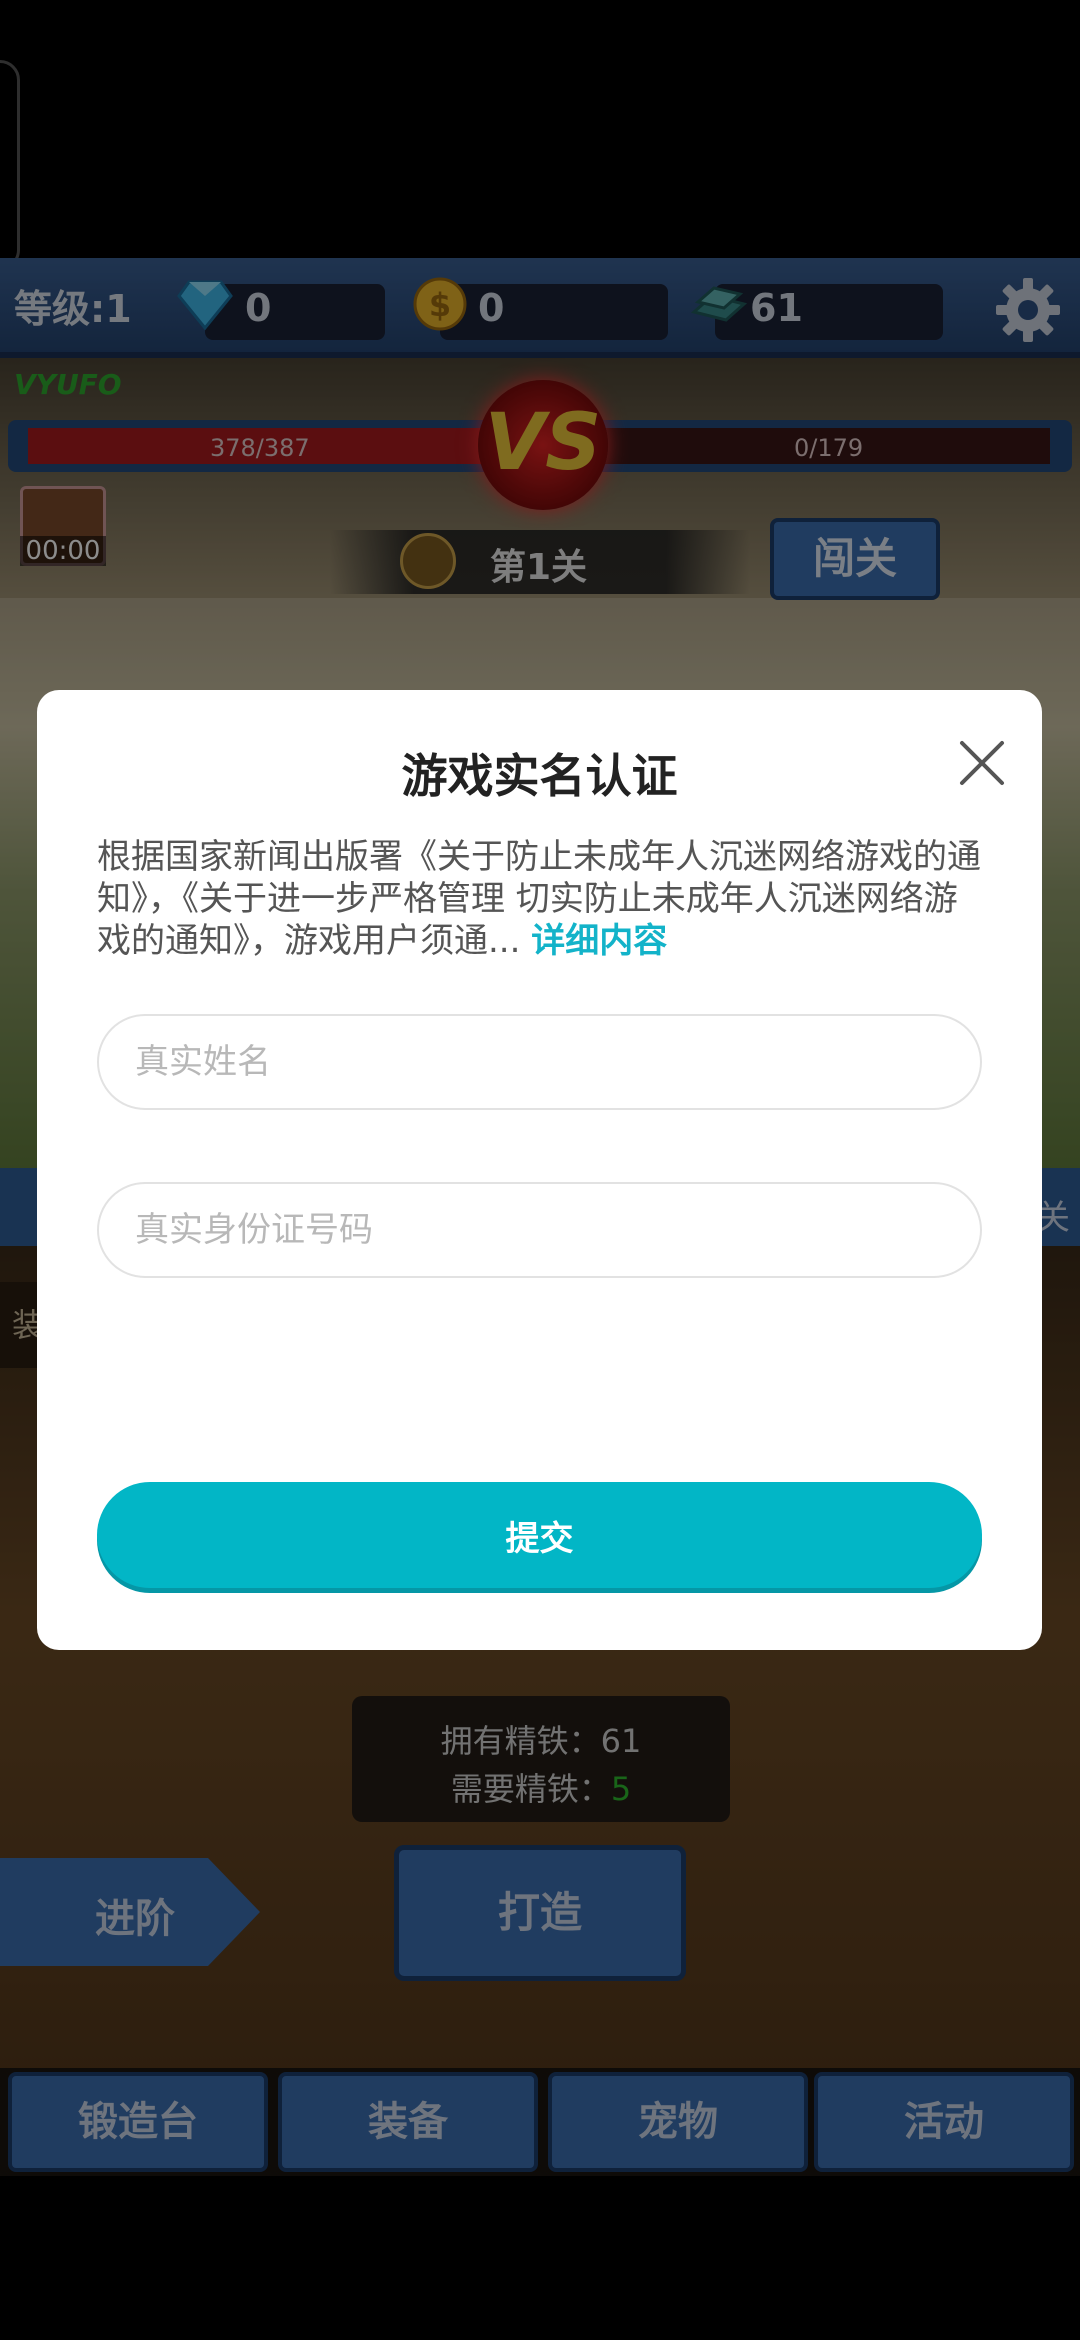  Describe the element at coordinates (599, 941) in the screenshot. I see `detail-link: 详细内容` at that location.